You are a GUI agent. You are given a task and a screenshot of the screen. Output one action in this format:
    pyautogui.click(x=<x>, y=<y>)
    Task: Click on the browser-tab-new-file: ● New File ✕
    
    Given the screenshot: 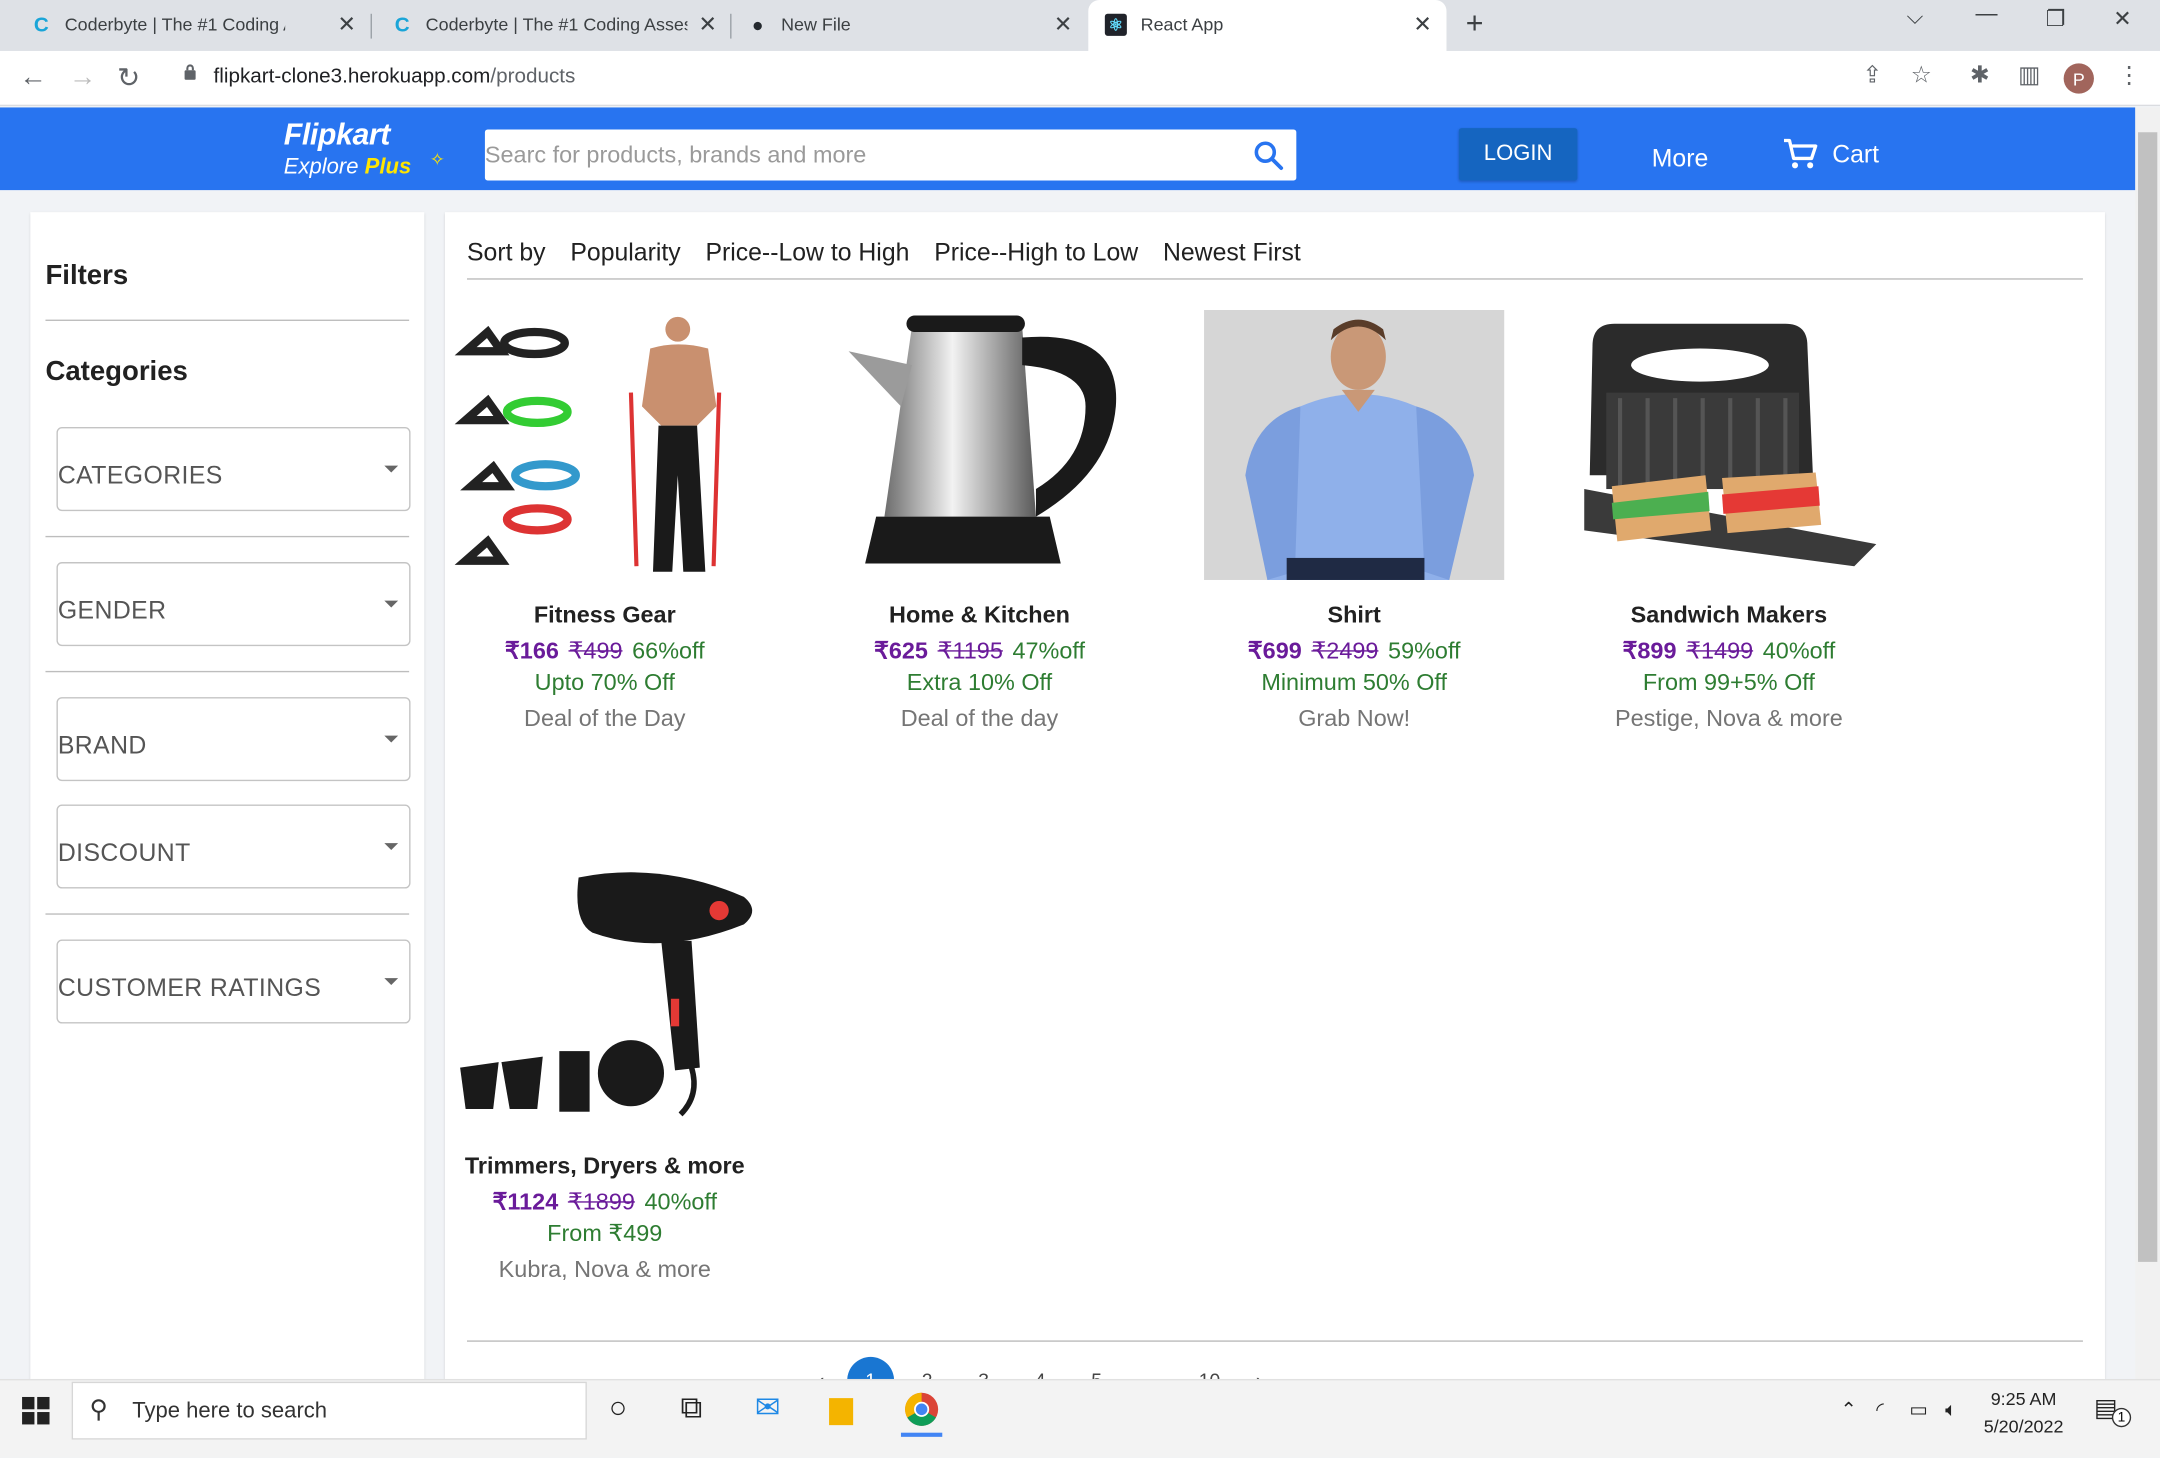 What is the action you would take?
    pyautogui.click(x=902, y=25)
    